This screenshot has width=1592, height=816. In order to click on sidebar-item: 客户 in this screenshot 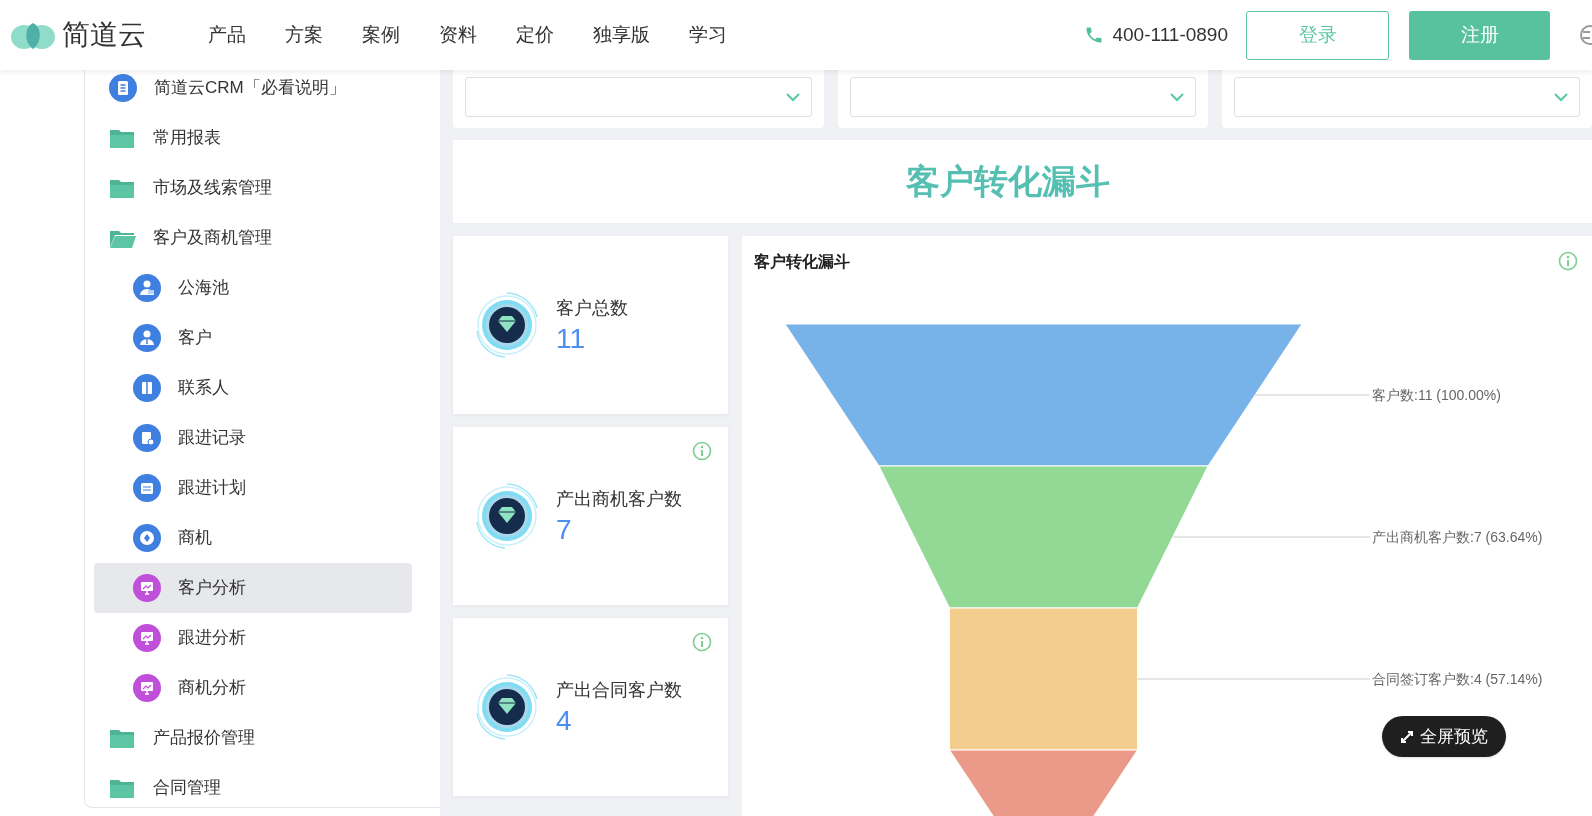, I will do `click(253, 338)`.